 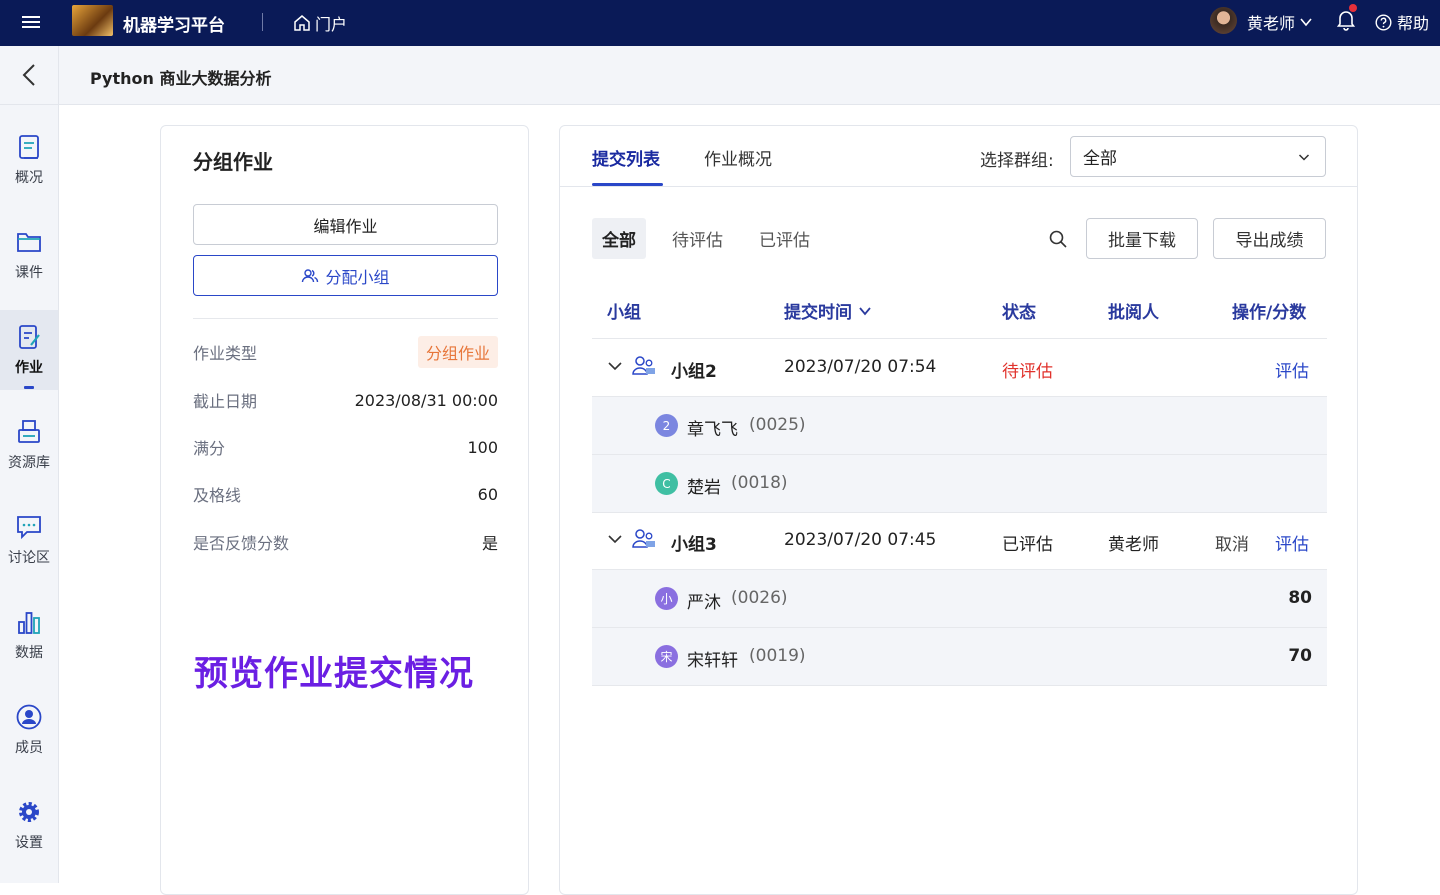 What do you see at coordinates (345, 352) in the screenshot?
I see `info-row-type: 作业类型 分组作业` at bounding box center [345, 352].